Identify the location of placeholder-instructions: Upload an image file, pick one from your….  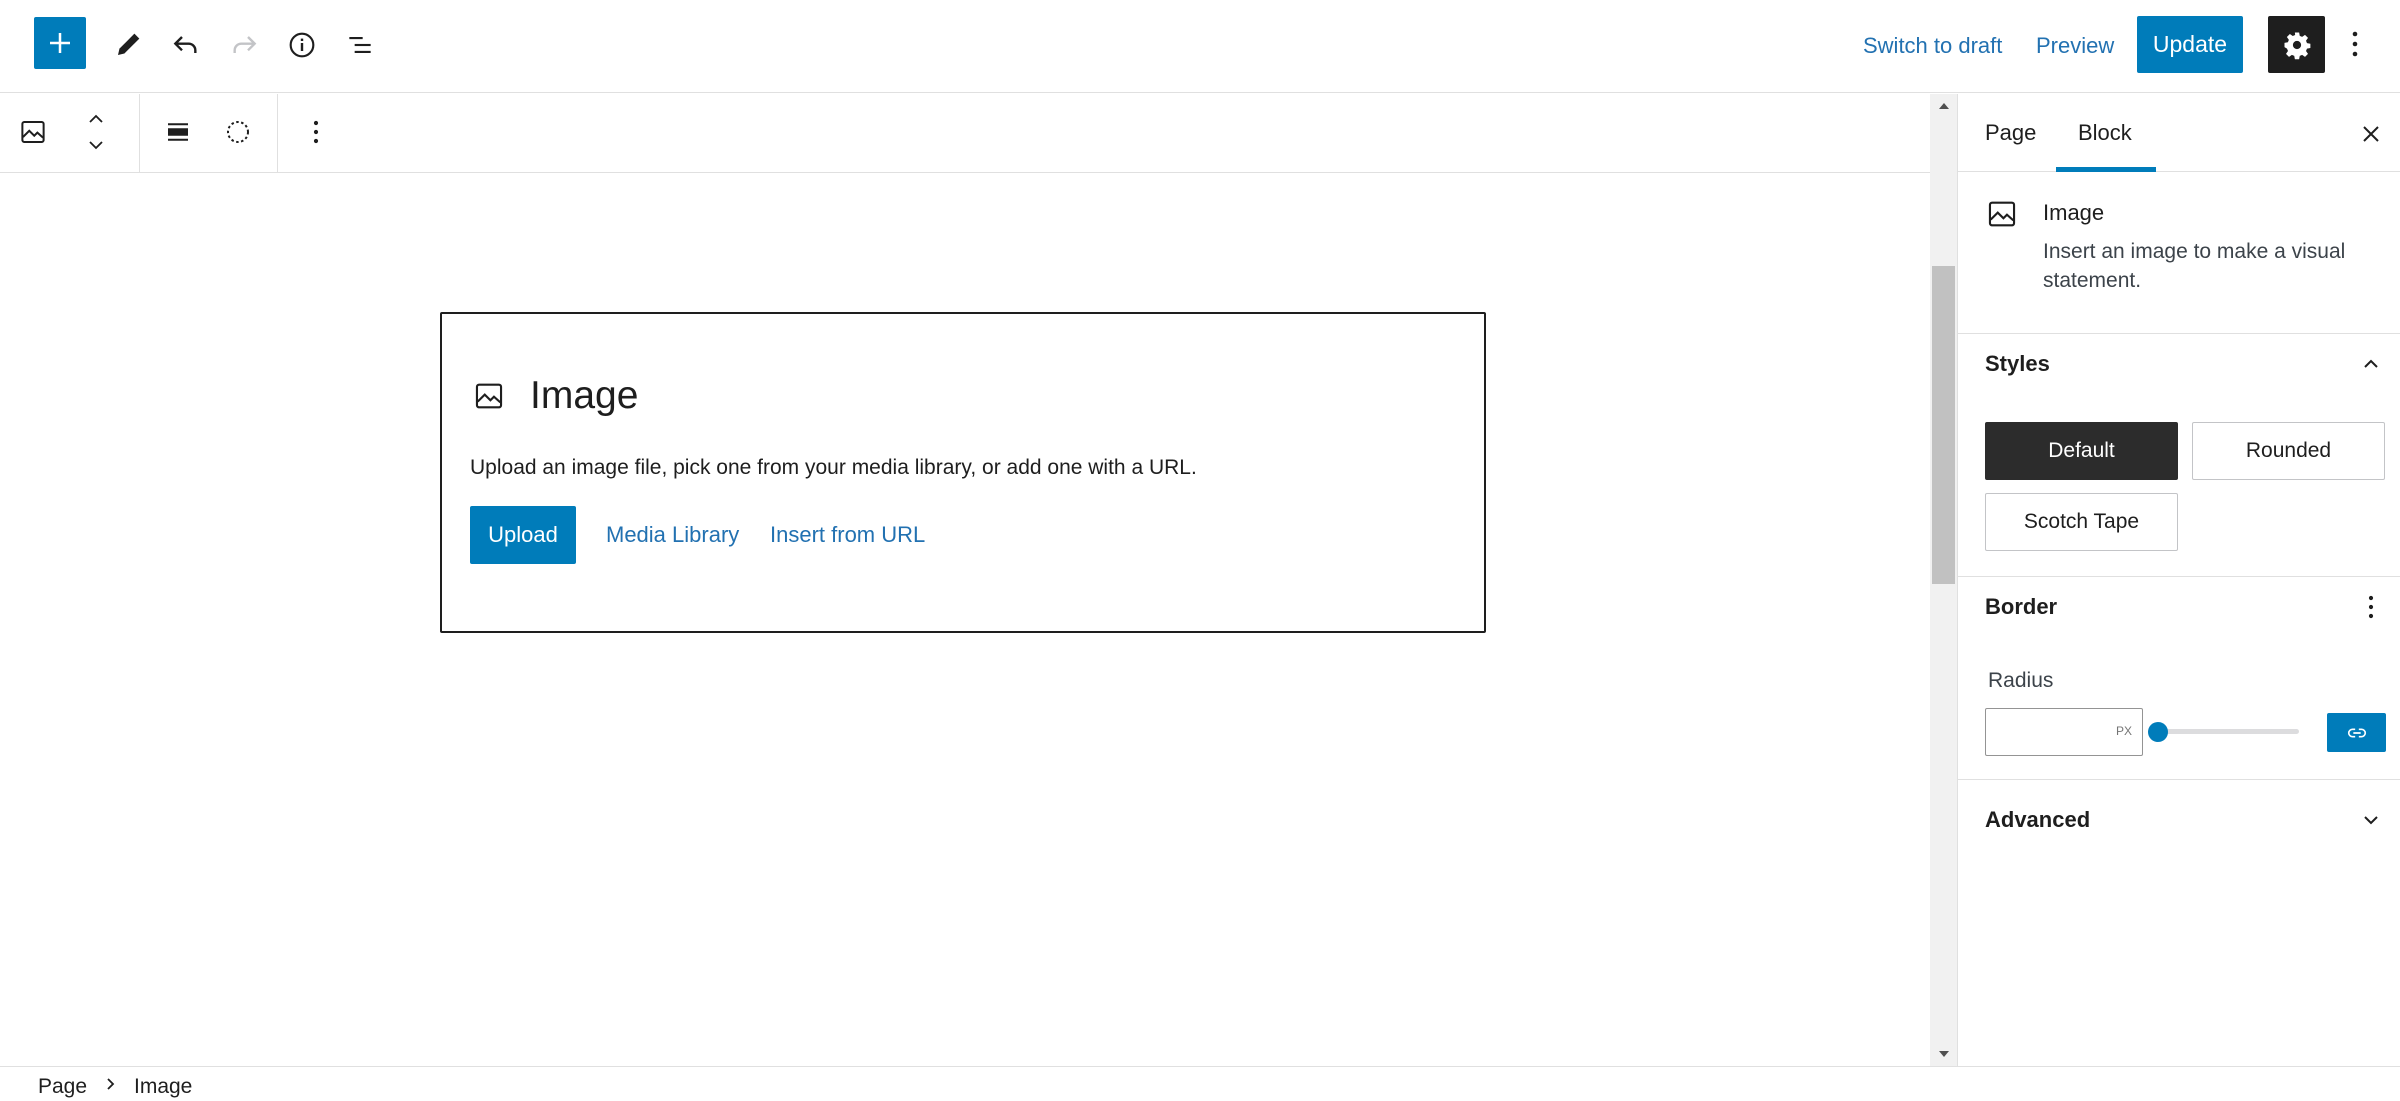
(833, 467).